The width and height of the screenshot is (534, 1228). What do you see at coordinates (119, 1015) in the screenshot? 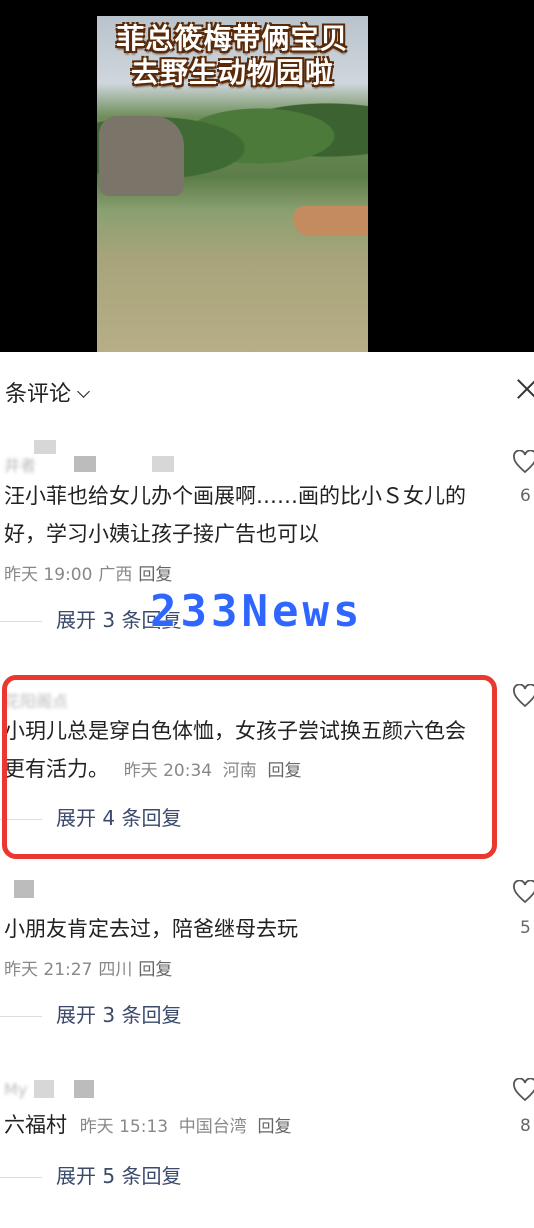
I see `expand-replies-label: 展开 3 条回复` at bounding box center [119, 1015].